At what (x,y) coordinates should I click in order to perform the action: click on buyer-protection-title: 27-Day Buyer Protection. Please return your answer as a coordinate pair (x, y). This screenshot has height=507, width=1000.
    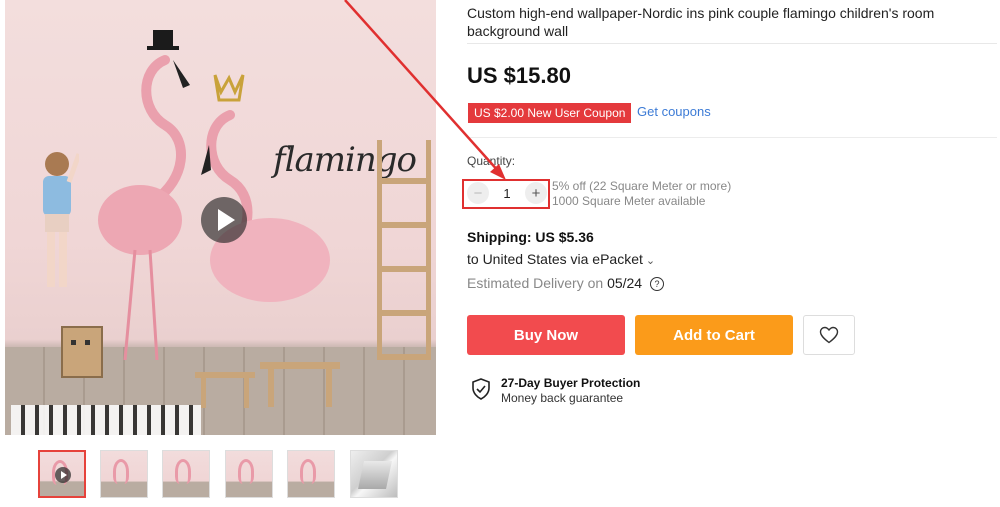
    Looking at the image, I should click on (571, 383).